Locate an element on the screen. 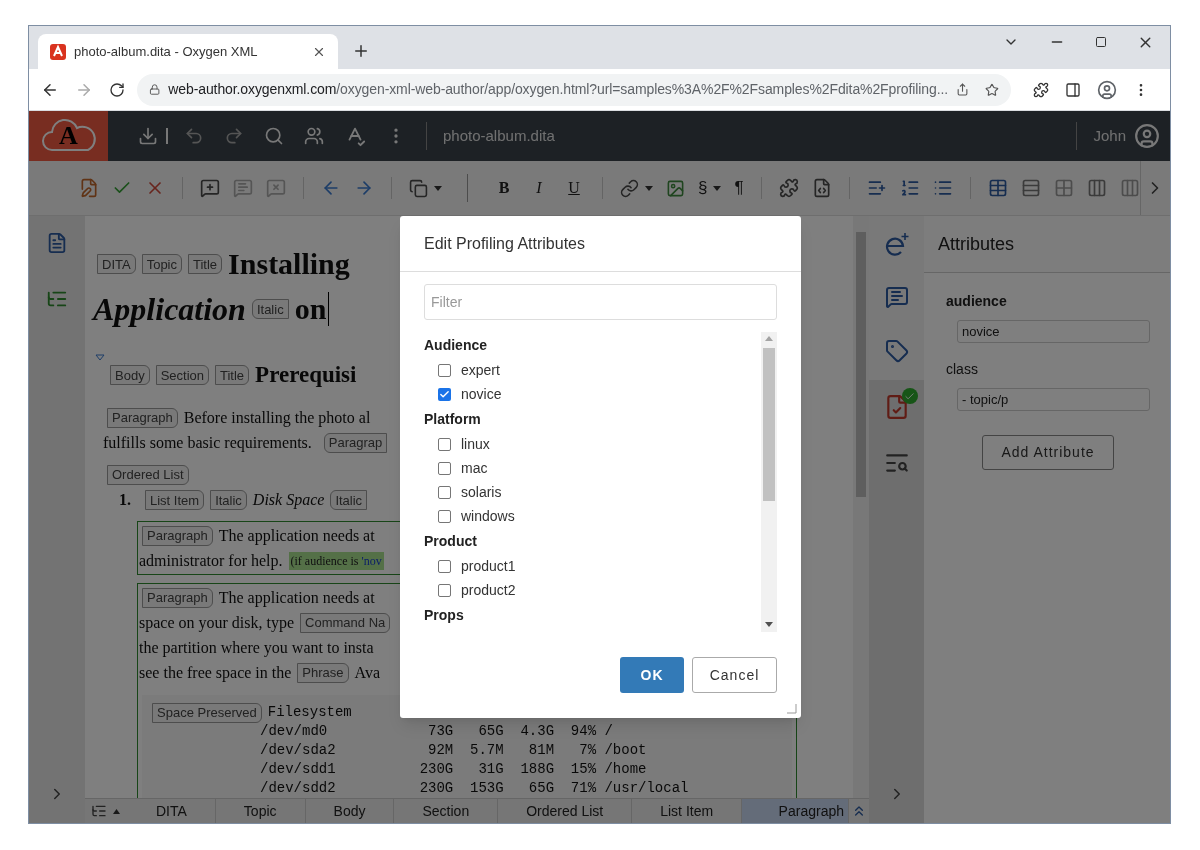 The width and height of the screenshot is (1200, 850). app-logo: A is located at coordinates (68, 136).